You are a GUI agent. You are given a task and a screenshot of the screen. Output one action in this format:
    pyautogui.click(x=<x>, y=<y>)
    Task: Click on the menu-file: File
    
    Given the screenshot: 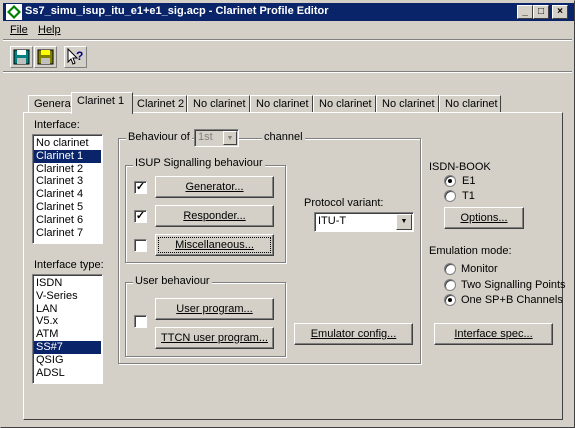 What is the action you would take?
    pyautogui.click(x=19, y=30)
    